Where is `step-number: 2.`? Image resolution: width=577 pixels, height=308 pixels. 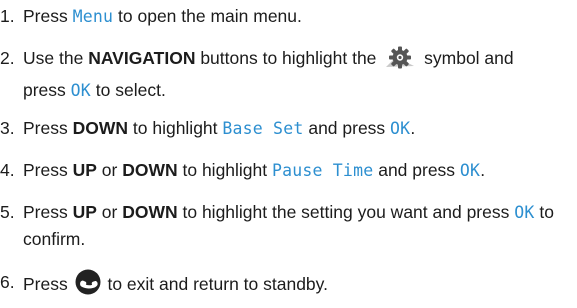 step-number: 2. is located at coordinates (7, 58).